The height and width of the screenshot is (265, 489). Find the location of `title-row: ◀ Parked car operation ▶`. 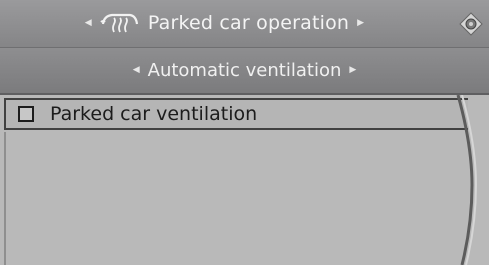

title-row: ◀ Parked car operation ▶ is located at coordinates (244, 23).